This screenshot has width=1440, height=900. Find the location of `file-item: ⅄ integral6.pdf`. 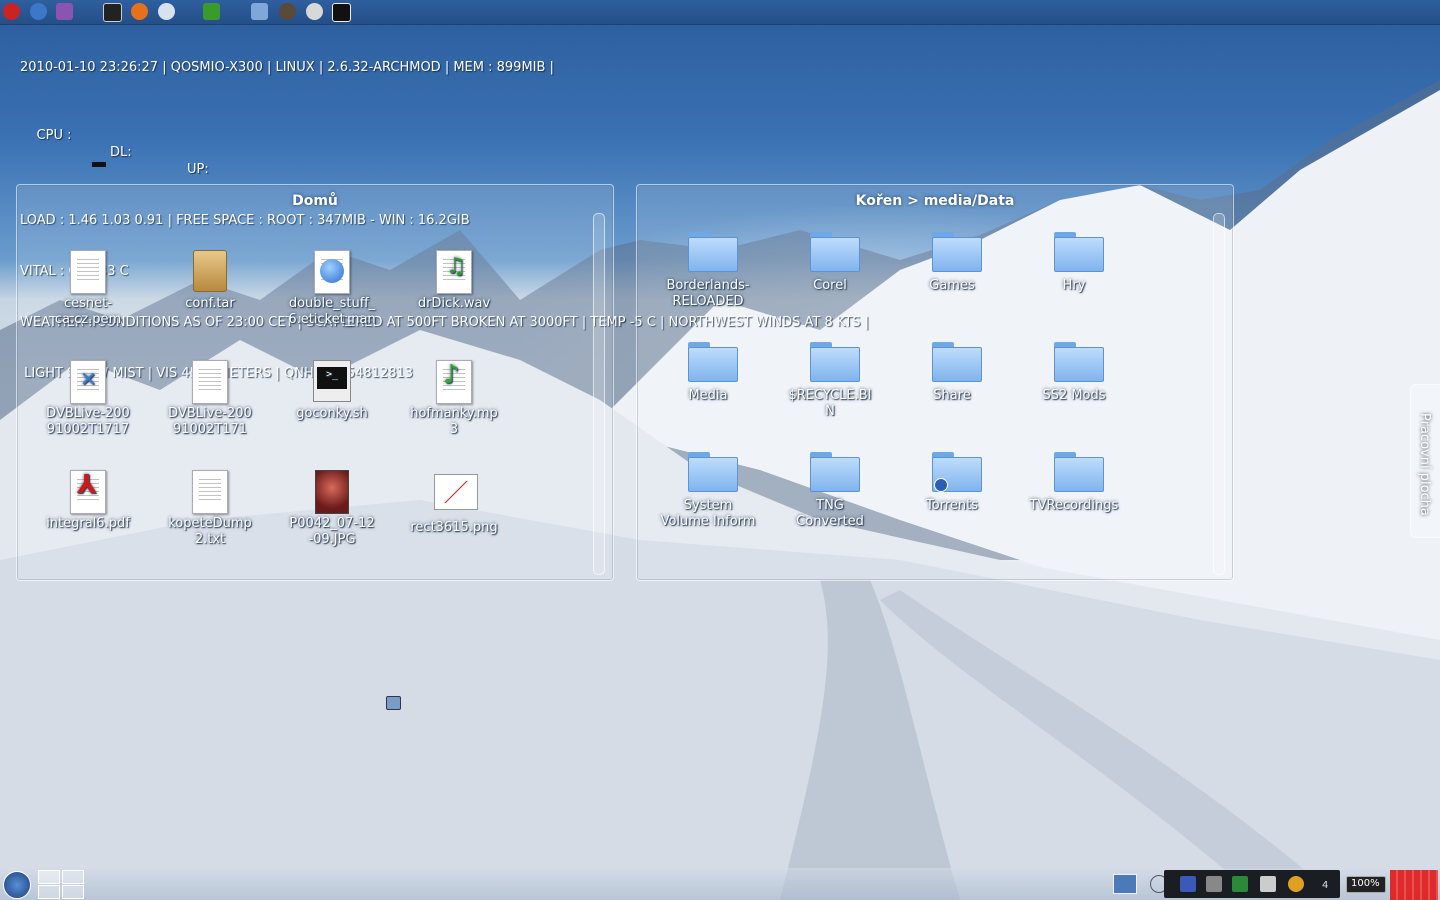

file-item: ⅄ integral6.pdf is located at coordinates (88, 501).